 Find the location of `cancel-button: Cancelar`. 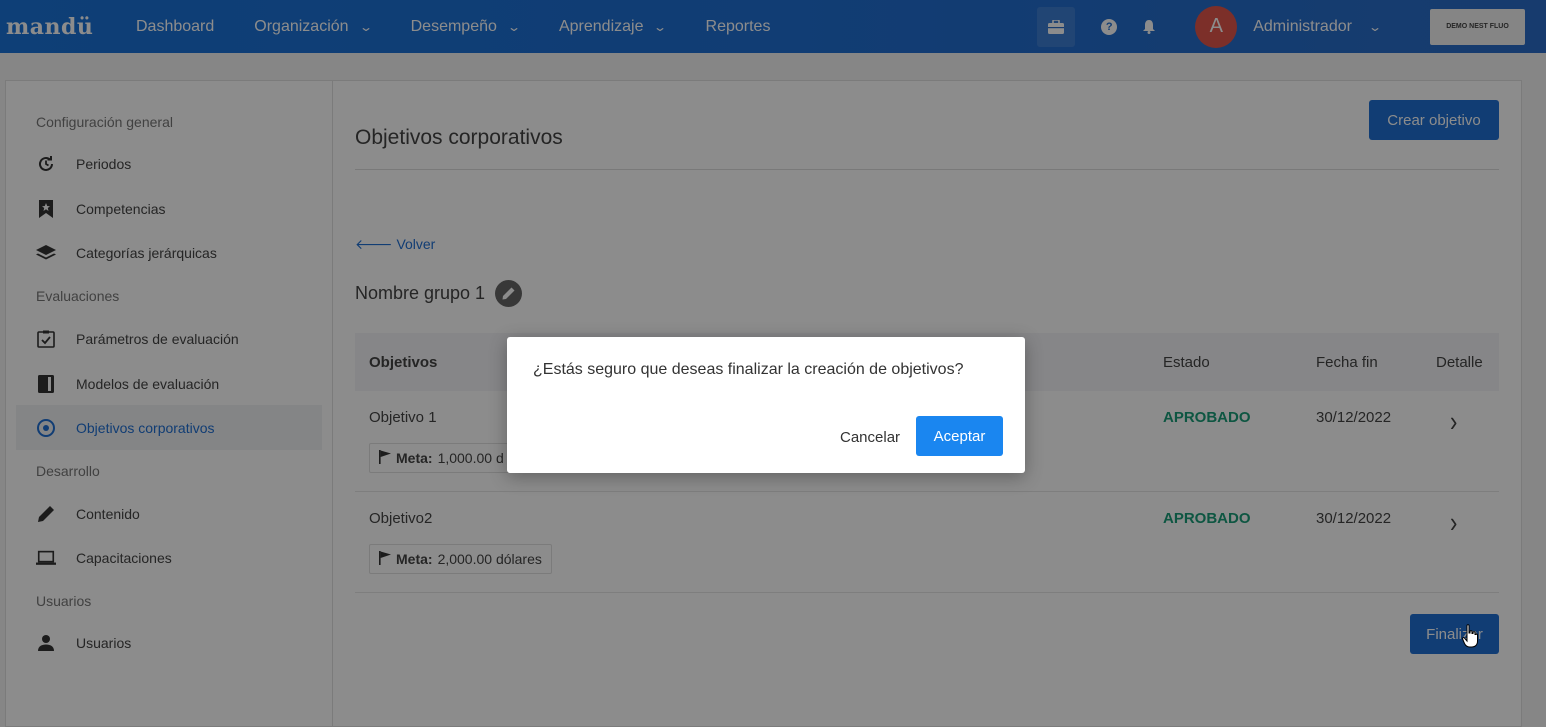

cancel-button: Cancelar is located at coordinates (870, 437).